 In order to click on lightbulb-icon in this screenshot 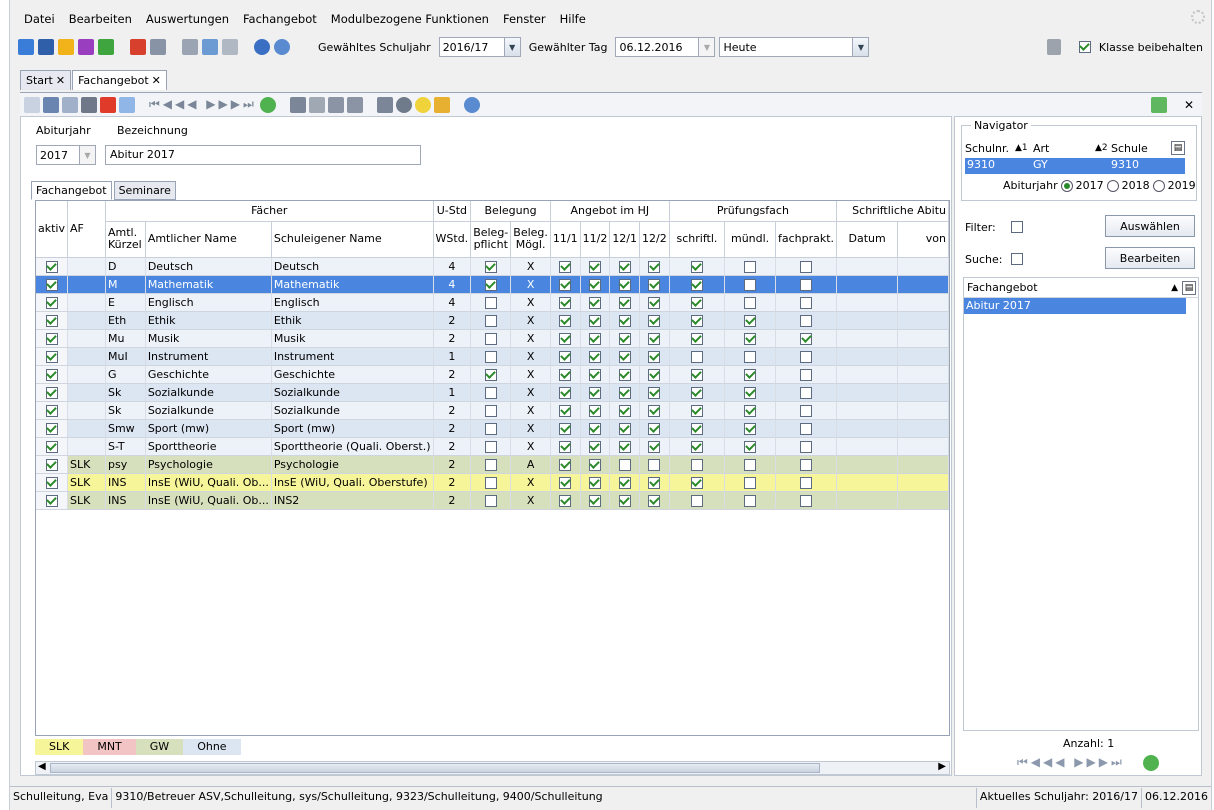, I will do `click(422, 104)`.